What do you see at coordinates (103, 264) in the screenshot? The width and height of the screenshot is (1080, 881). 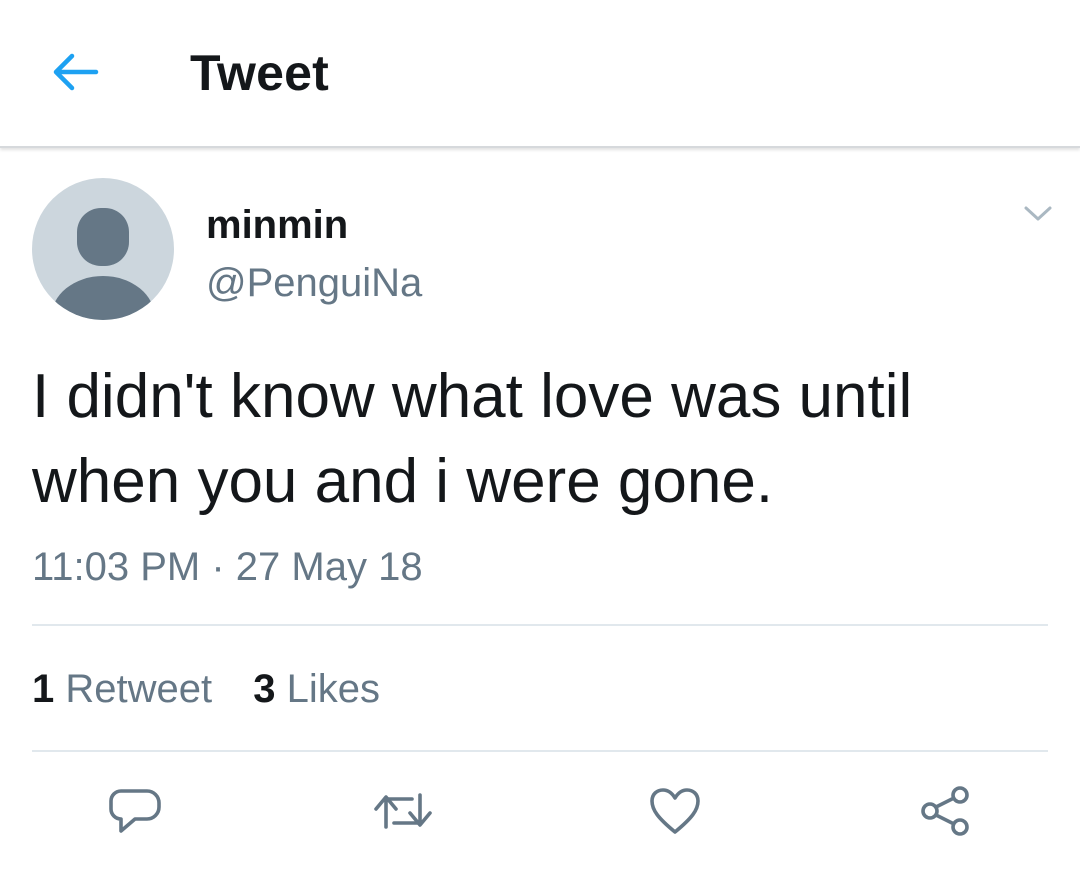 I see `default-avatar-icon` at bounding box center [103, 264].